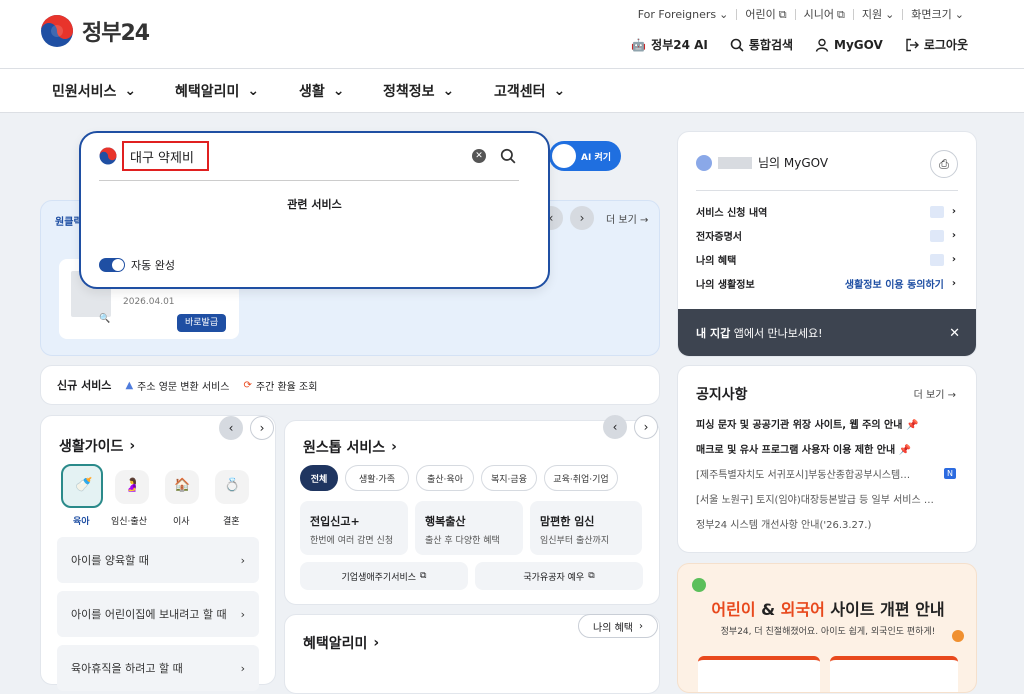 This screenshot has width=1024, height=694. I want to click on notice-item: 정부24 시스템 개선사항 안내('26.3.27.), so click(826, 523).